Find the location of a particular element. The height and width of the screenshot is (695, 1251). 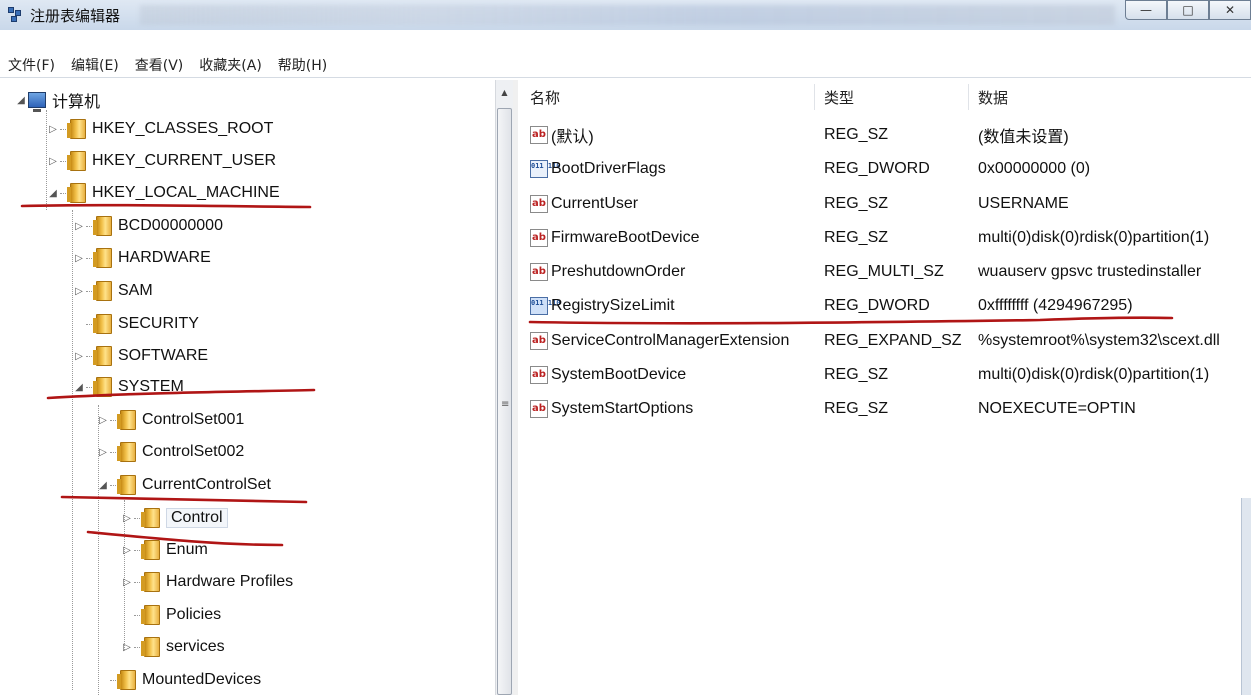

tree-node-services: ▷ services is located at coordinates (172, 647).